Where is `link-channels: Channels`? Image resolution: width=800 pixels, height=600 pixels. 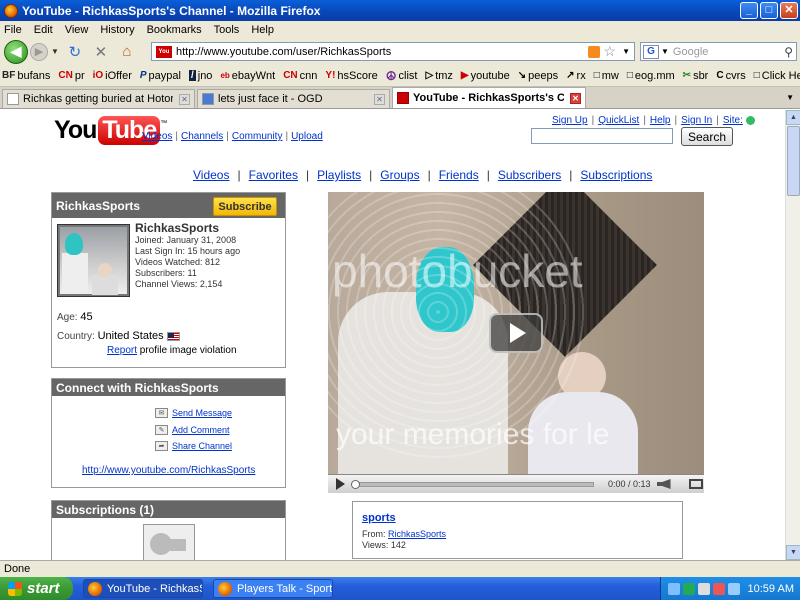
link-channels: Channels is located at coordinates (202, 136).